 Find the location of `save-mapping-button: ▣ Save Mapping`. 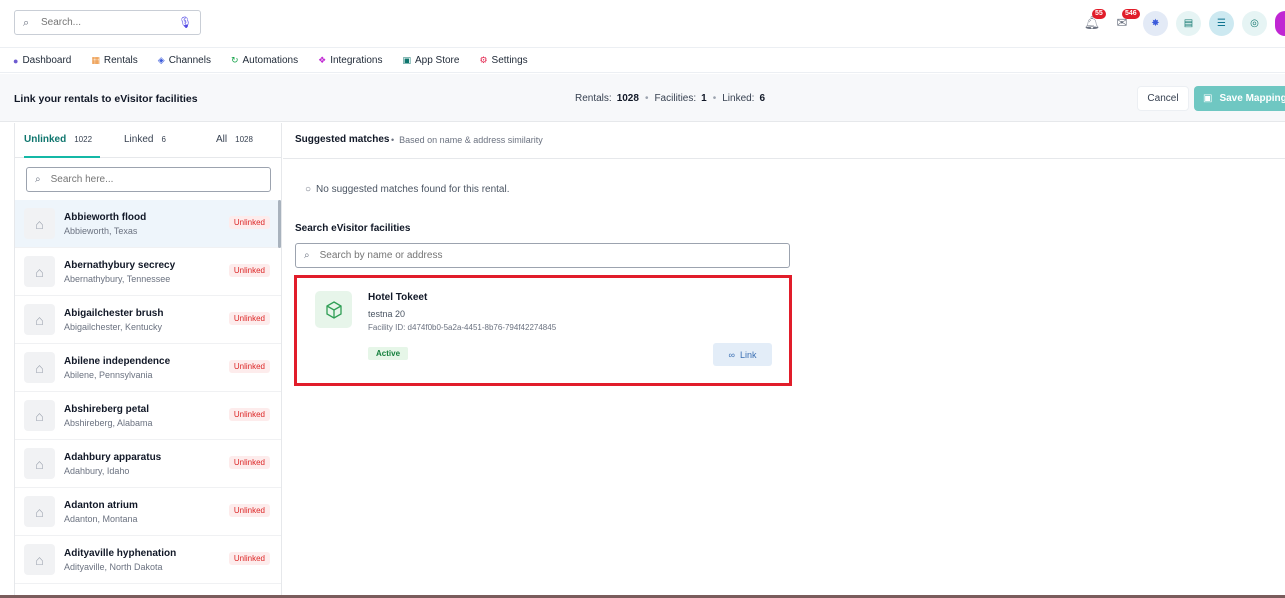

save-mapping-button: ▣ Save Mapping is located at coordinates (1239, 98).